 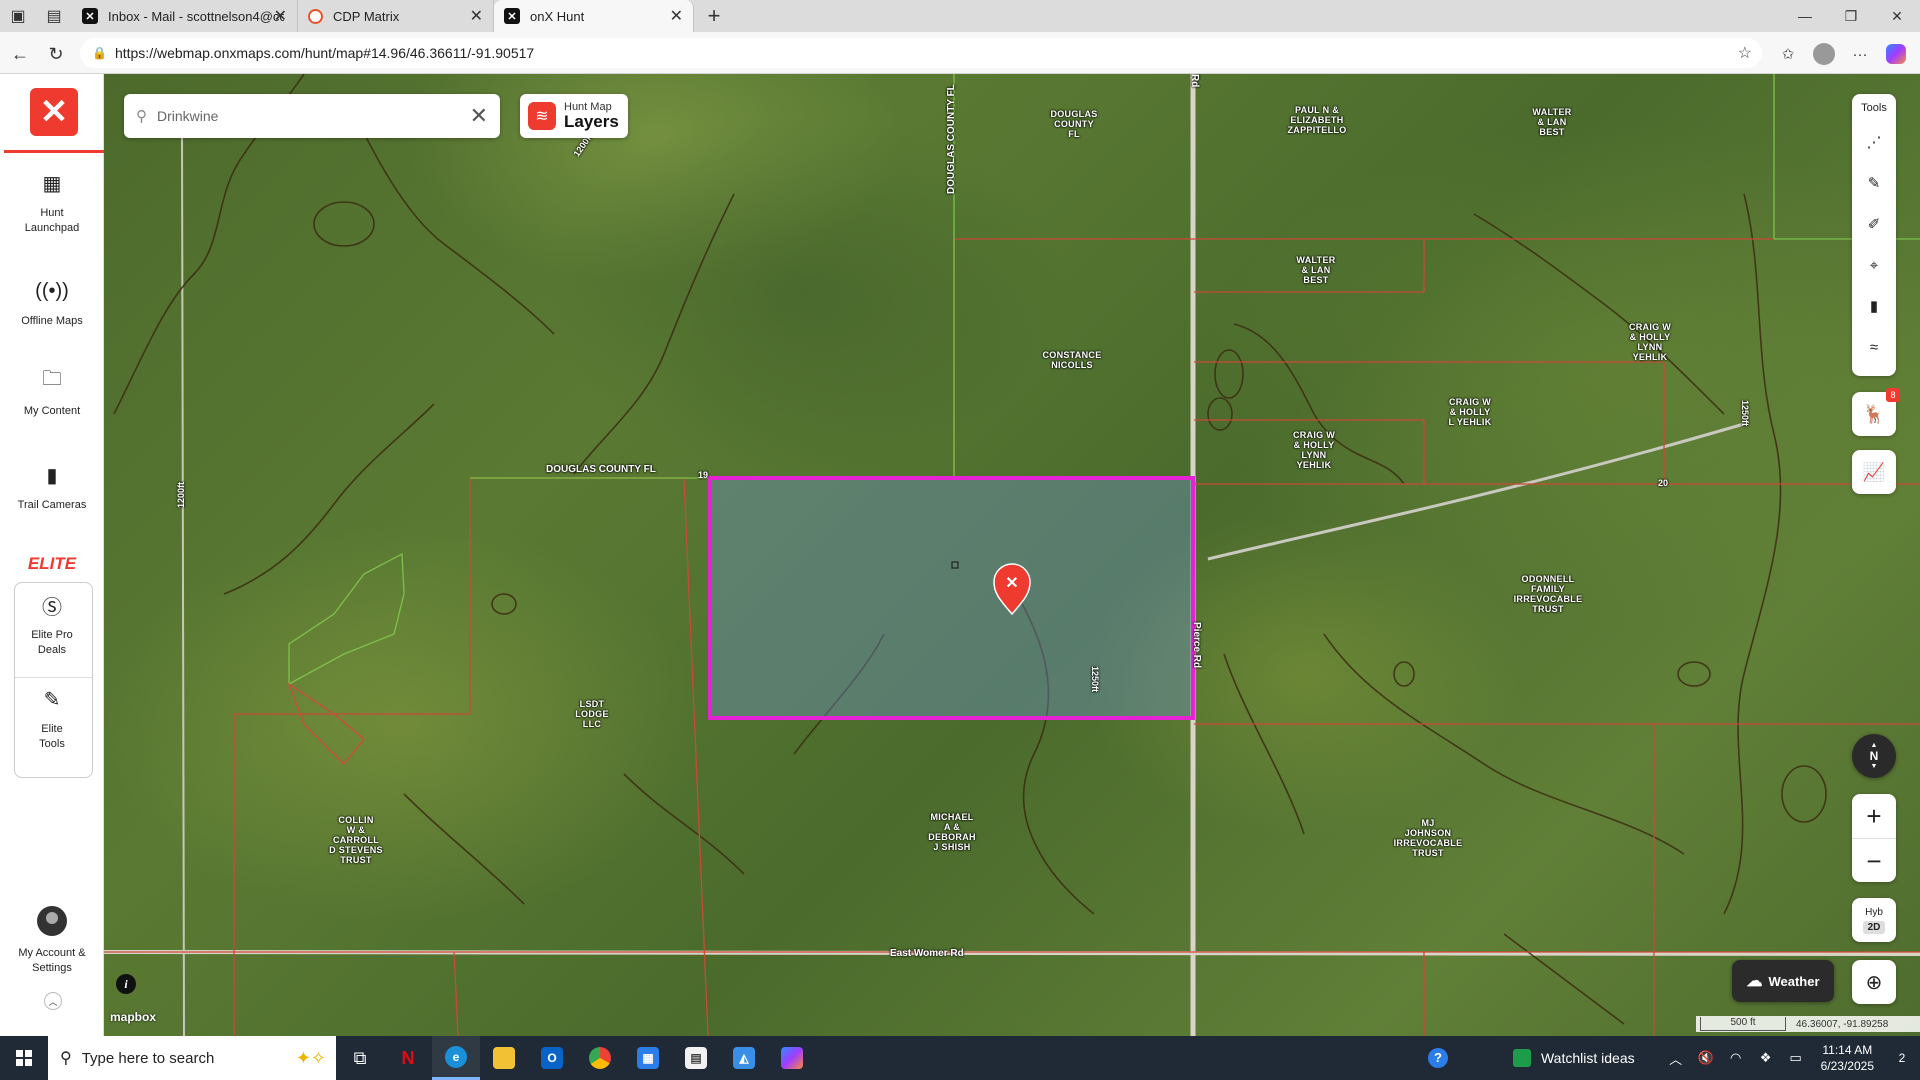 I want to click on close-window-icon: ✕, so click(x=1897, y=16).